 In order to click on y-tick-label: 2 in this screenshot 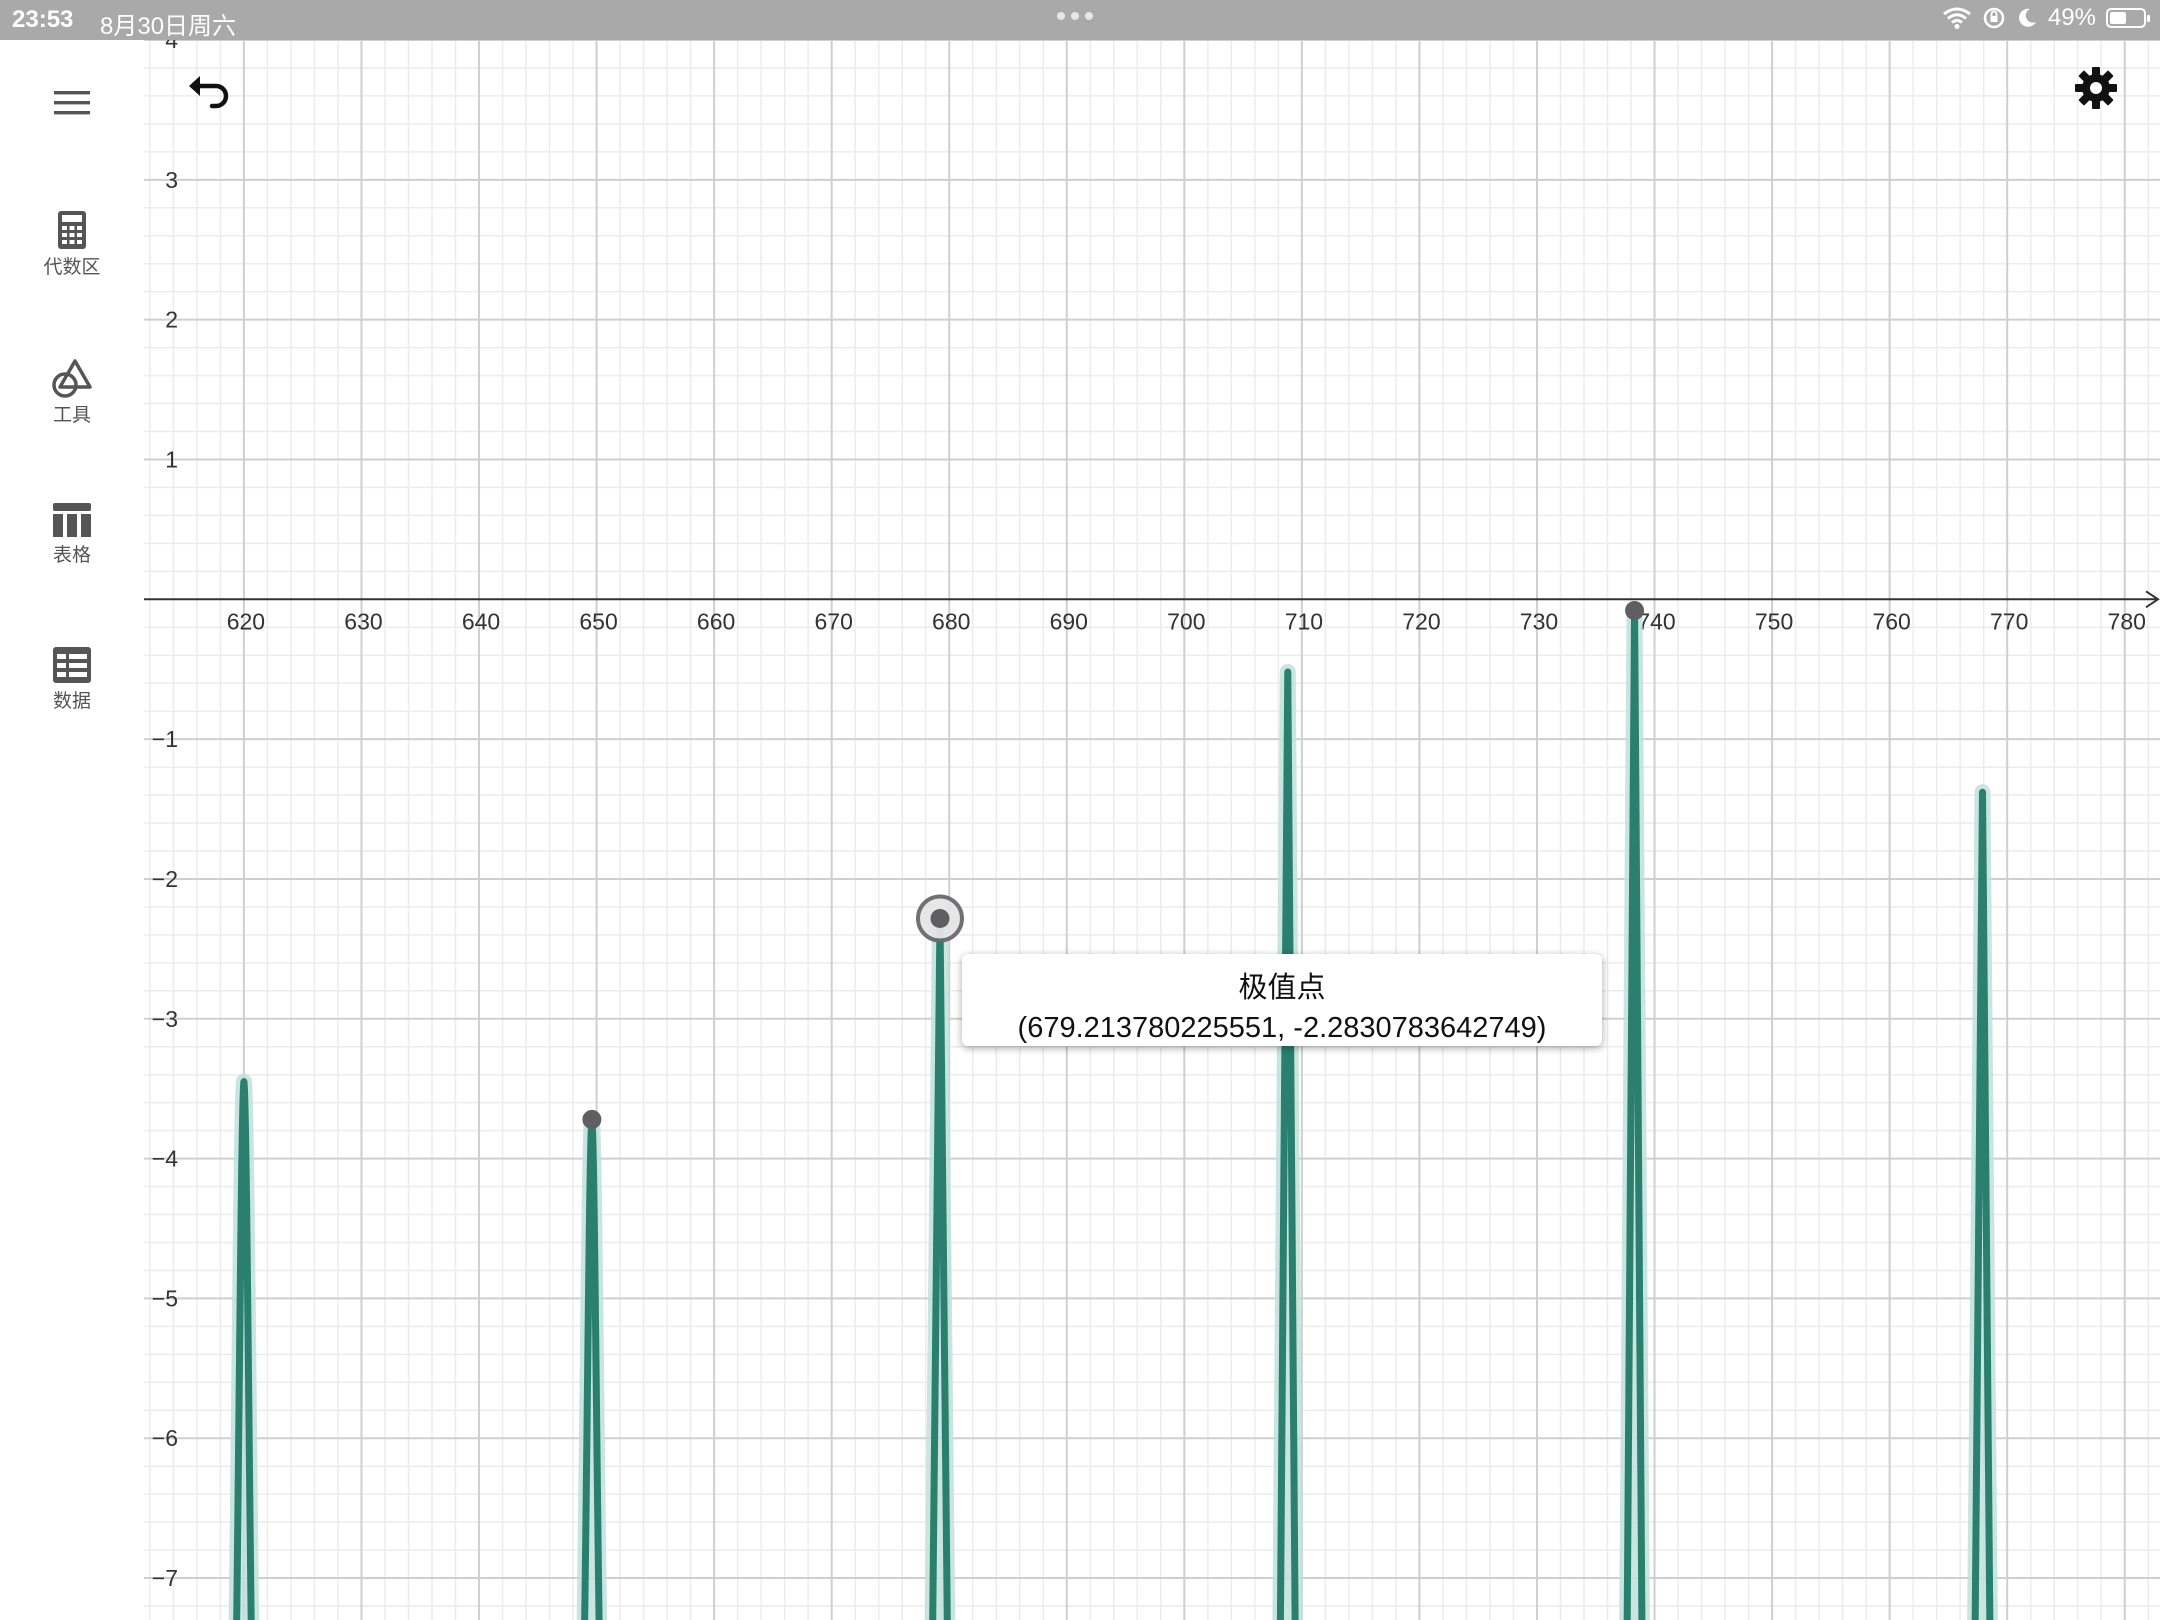, I will do `click(171, 320)`.